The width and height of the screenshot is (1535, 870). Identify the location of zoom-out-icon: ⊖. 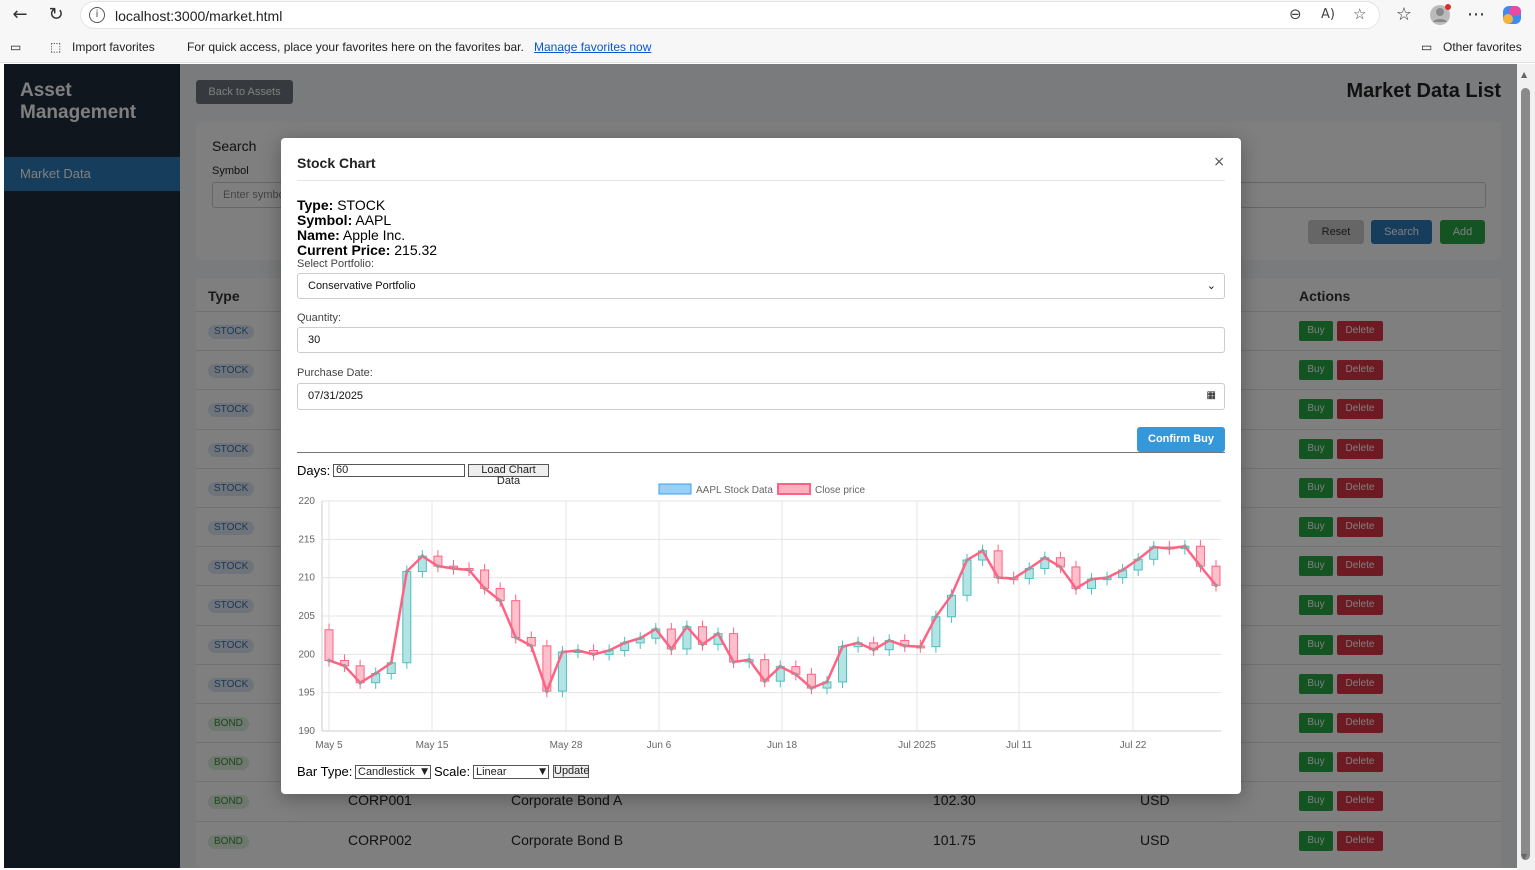
(1295, 14).